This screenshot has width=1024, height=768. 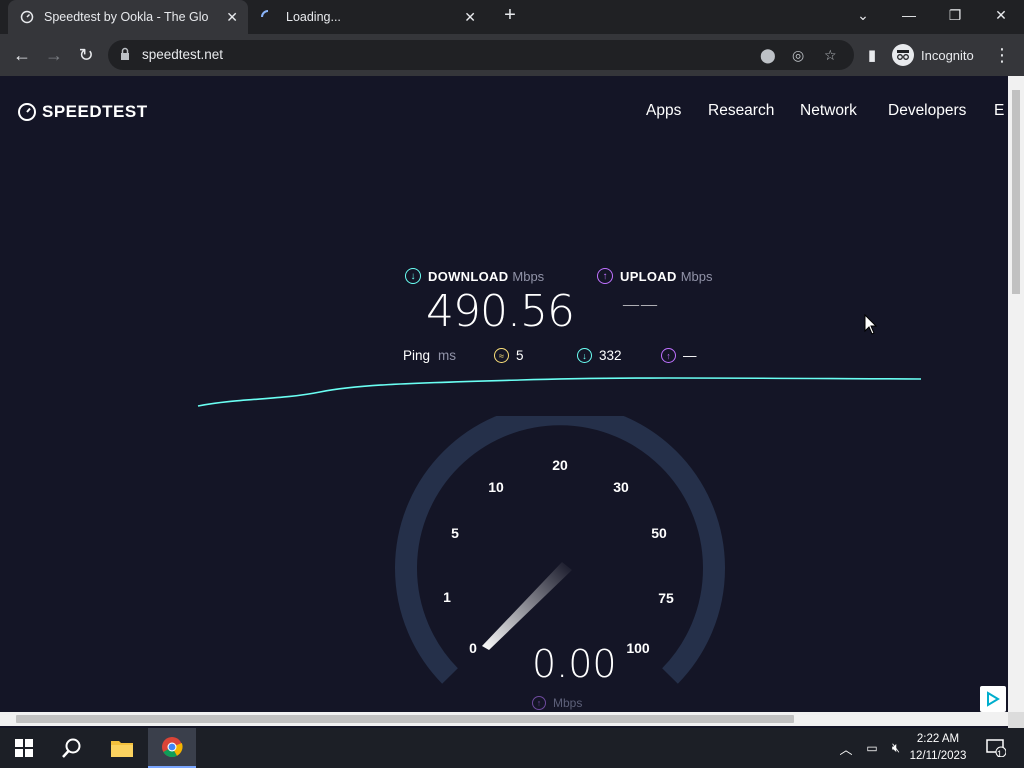 What do you see at coordinates (872, 55) in the screenshot?
I see `side-panel-icon: ▮` at bounding box center [872, 55].